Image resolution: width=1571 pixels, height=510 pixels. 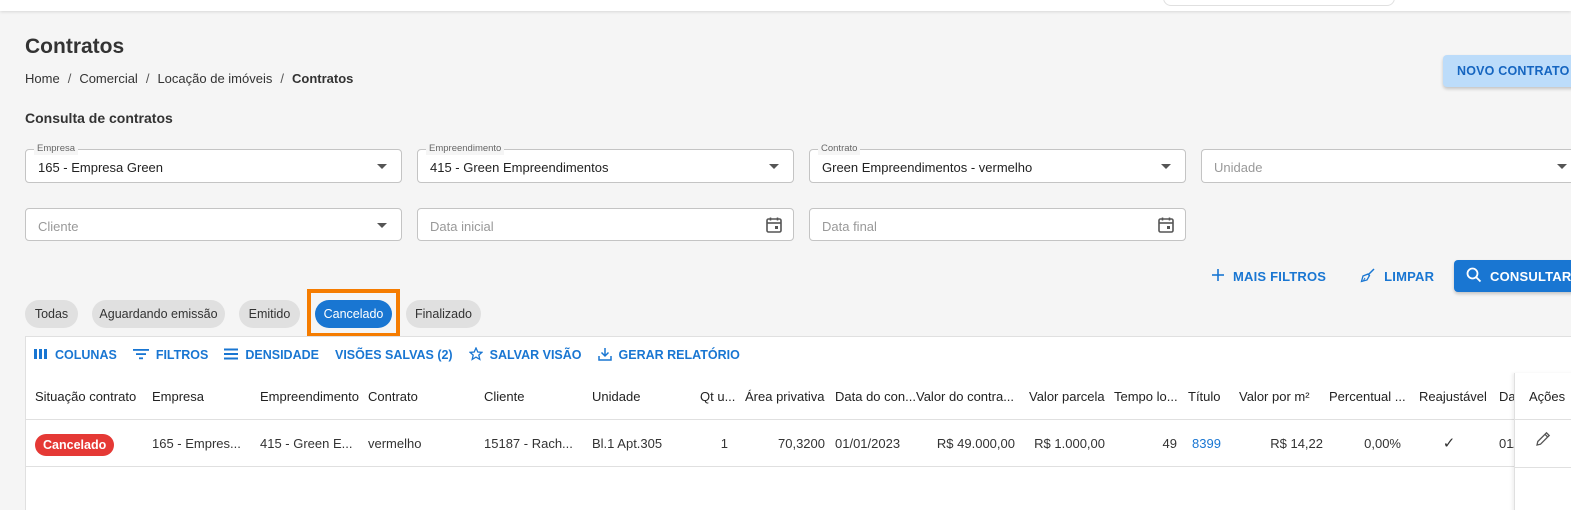 I want to click on density-icon, so click(x=231, y=355).